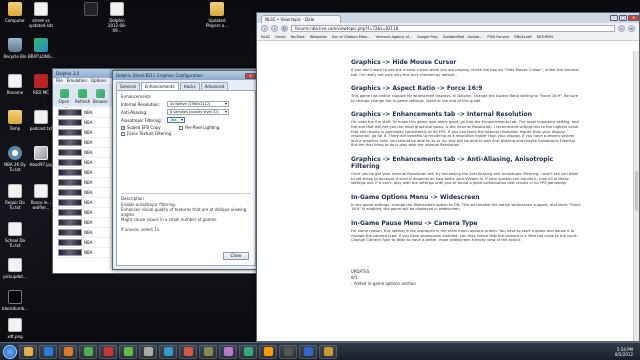  Describe the element at coordinates (15, 120) in the screenshot. I see `desktop-icon: Temp` at that location.